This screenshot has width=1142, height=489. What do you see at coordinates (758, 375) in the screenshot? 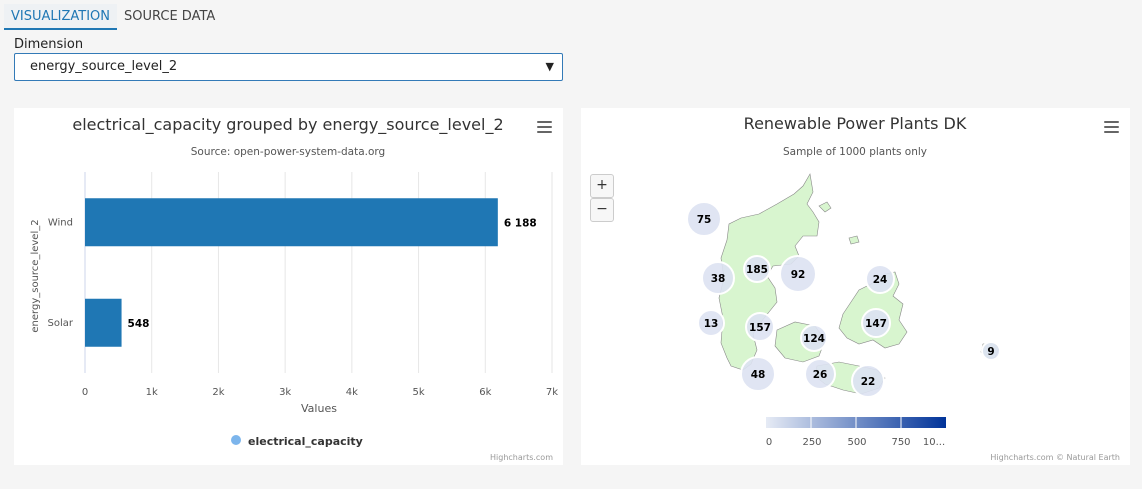
I see `cluster-count: 48` at bounding box center [758, 375].